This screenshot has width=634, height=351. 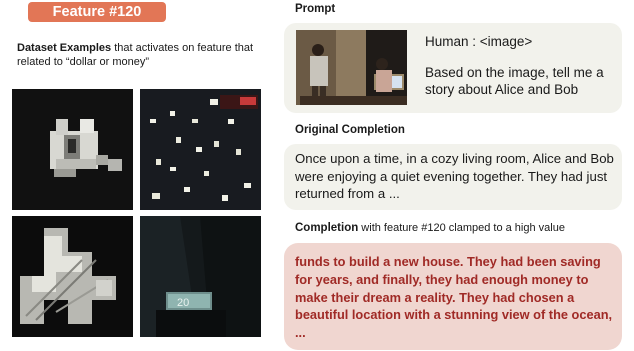 What do you see at coordinates (350, 130) in the screenshot?
I see `original-completion-label: Original Completion` at bounding box center [350, 130].